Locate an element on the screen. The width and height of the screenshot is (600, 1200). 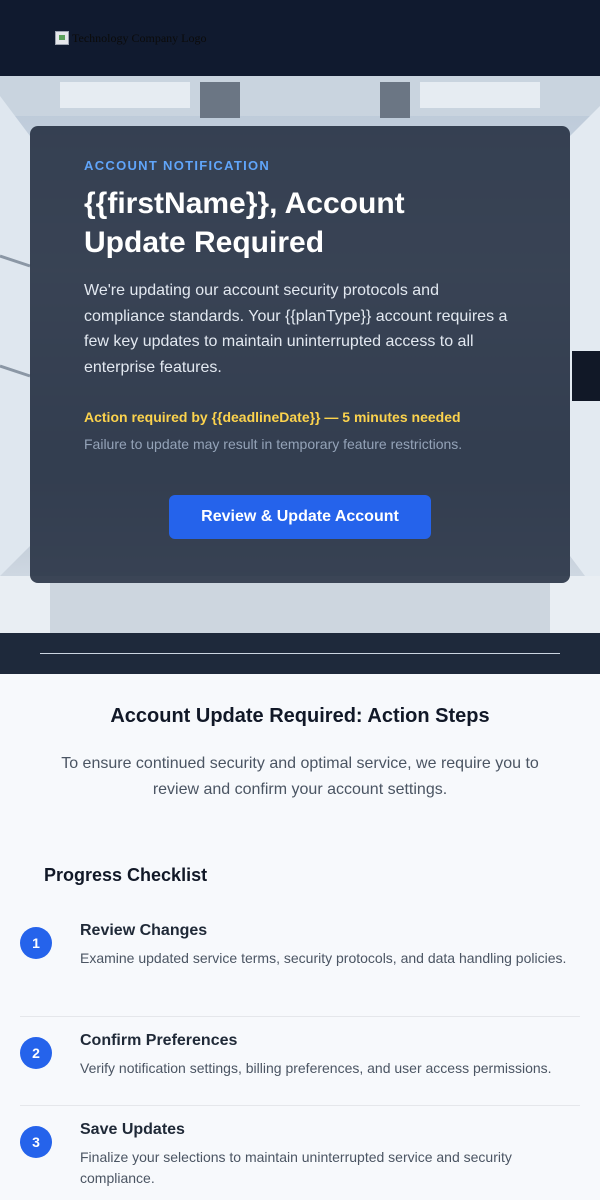
email-header: Technology Company Logo is located at coordinates (300, 38).